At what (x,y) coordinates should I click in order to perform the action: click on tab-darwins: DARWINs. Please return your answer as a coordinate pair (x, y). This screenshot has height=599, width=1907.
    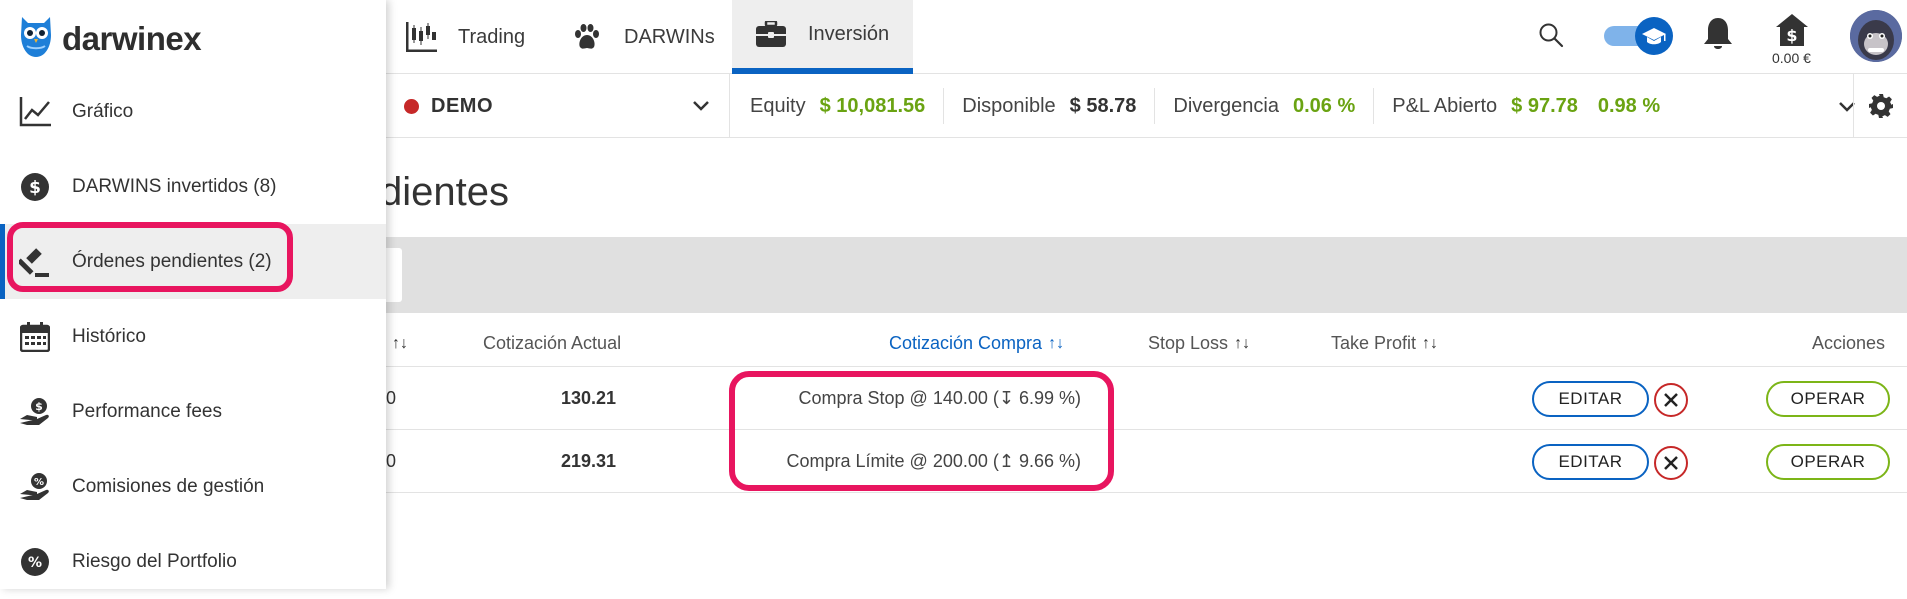
    Looking at the image, I should click on (645, 37).